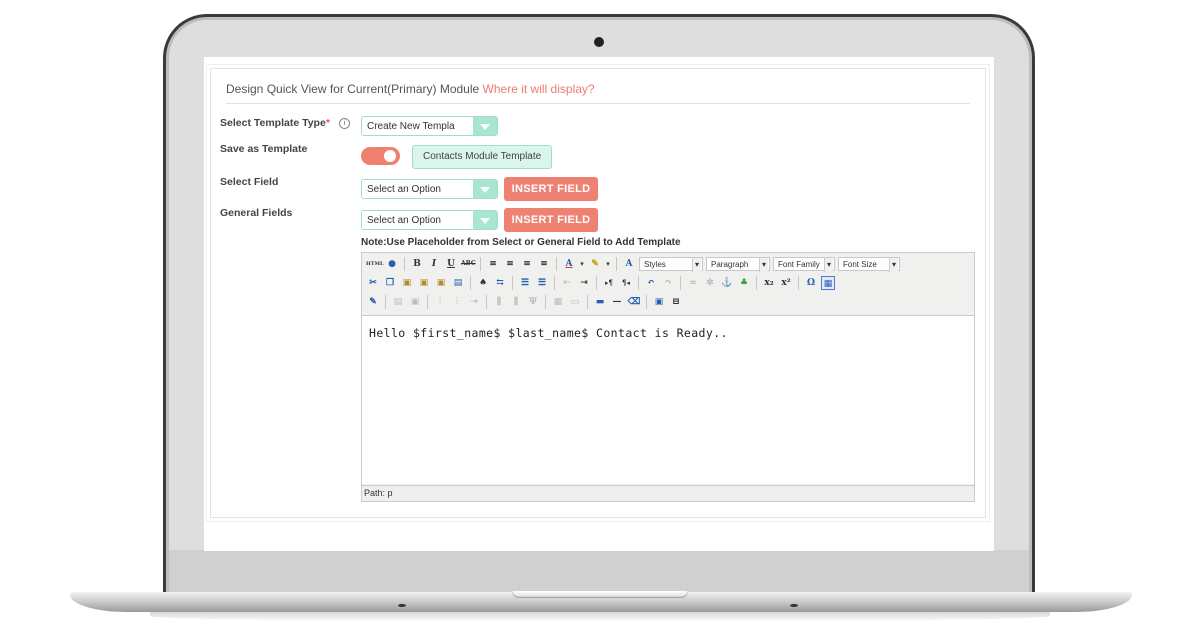  I want to click on unlink-icon: ✲, so click(710, 283).